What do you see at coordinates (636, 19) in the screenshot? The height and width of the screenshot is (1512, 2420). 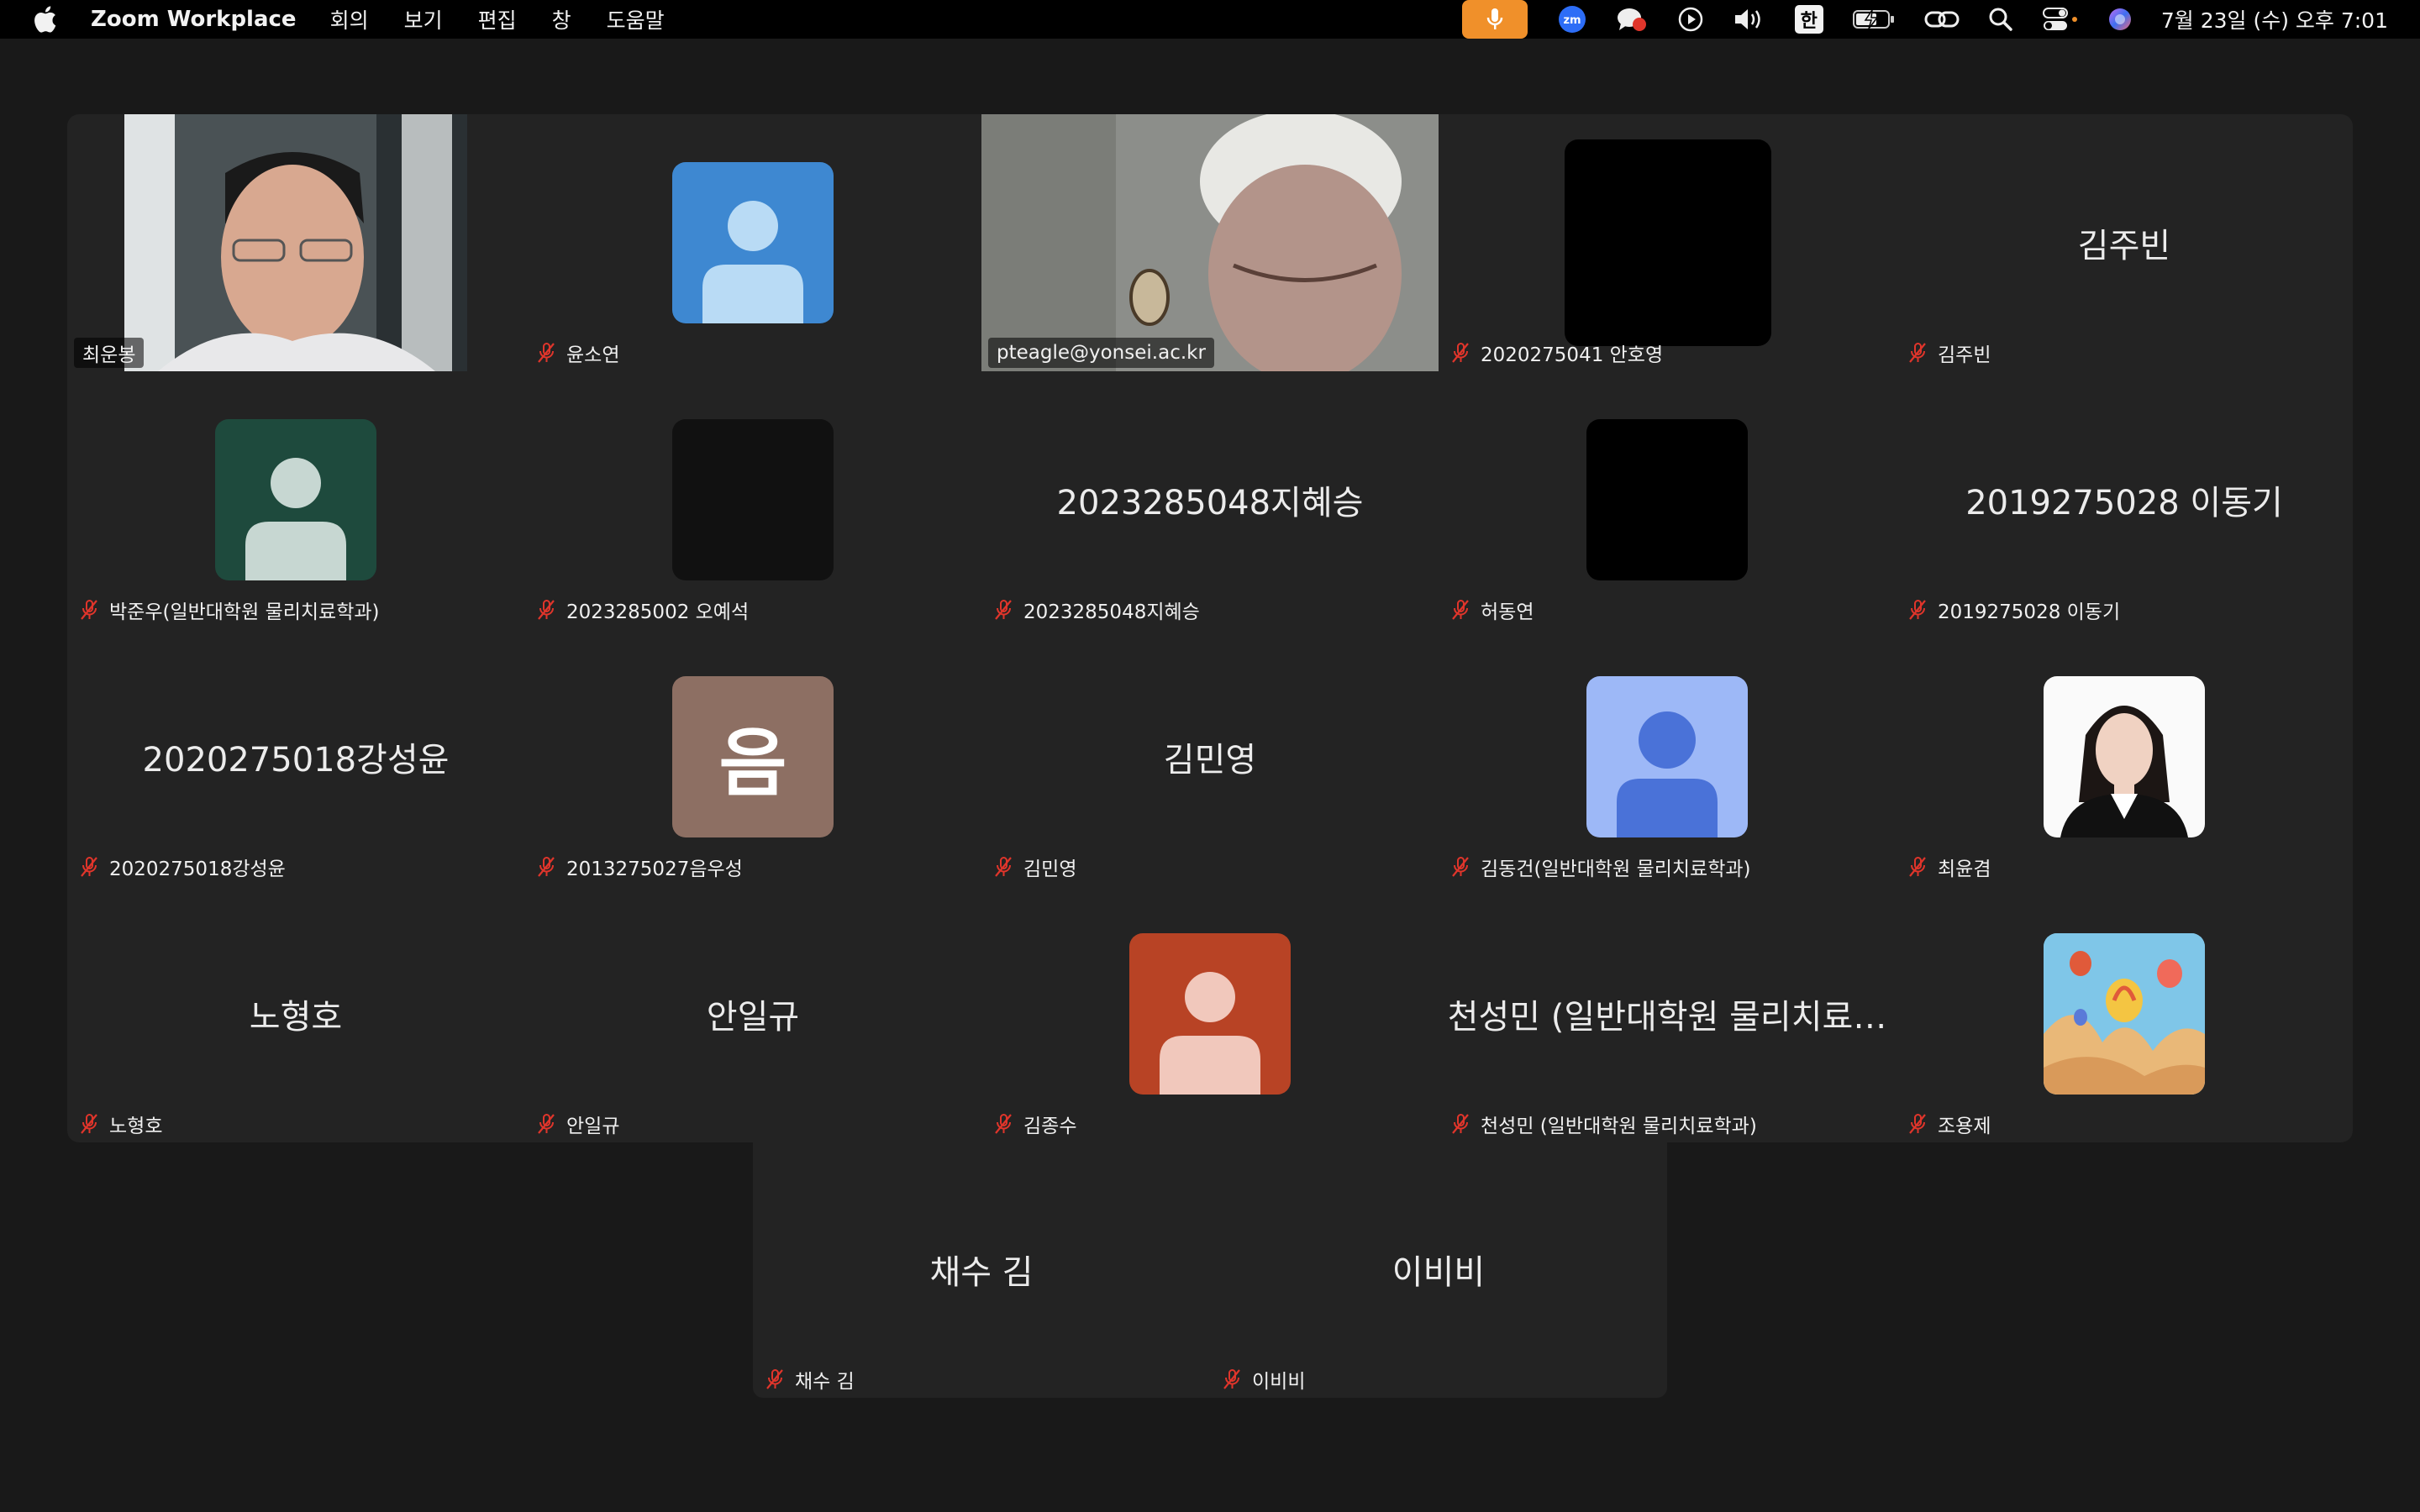 I see `menu-help: 도움말` at bounding box center [636, 19].